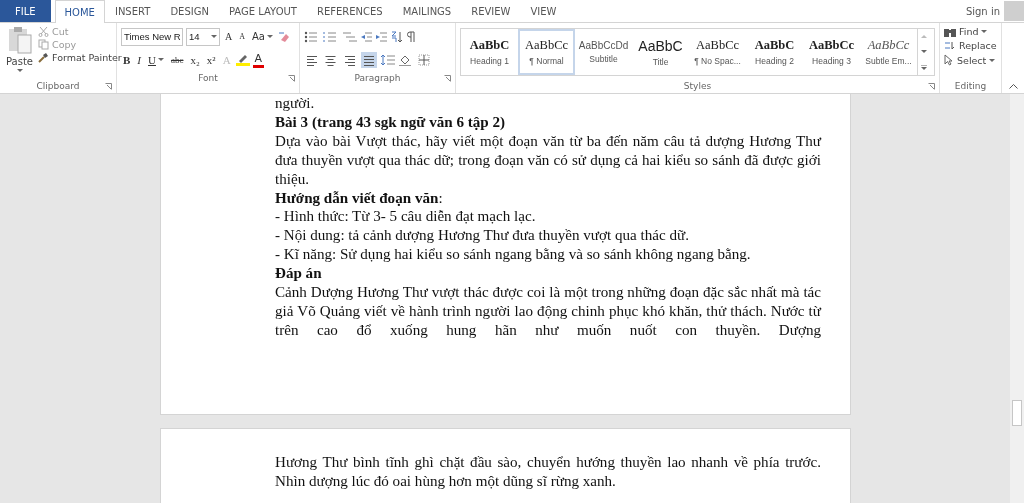  Describe the element at coordinates (397, 36) in the screenshot. I see `sort-icon` at that location.